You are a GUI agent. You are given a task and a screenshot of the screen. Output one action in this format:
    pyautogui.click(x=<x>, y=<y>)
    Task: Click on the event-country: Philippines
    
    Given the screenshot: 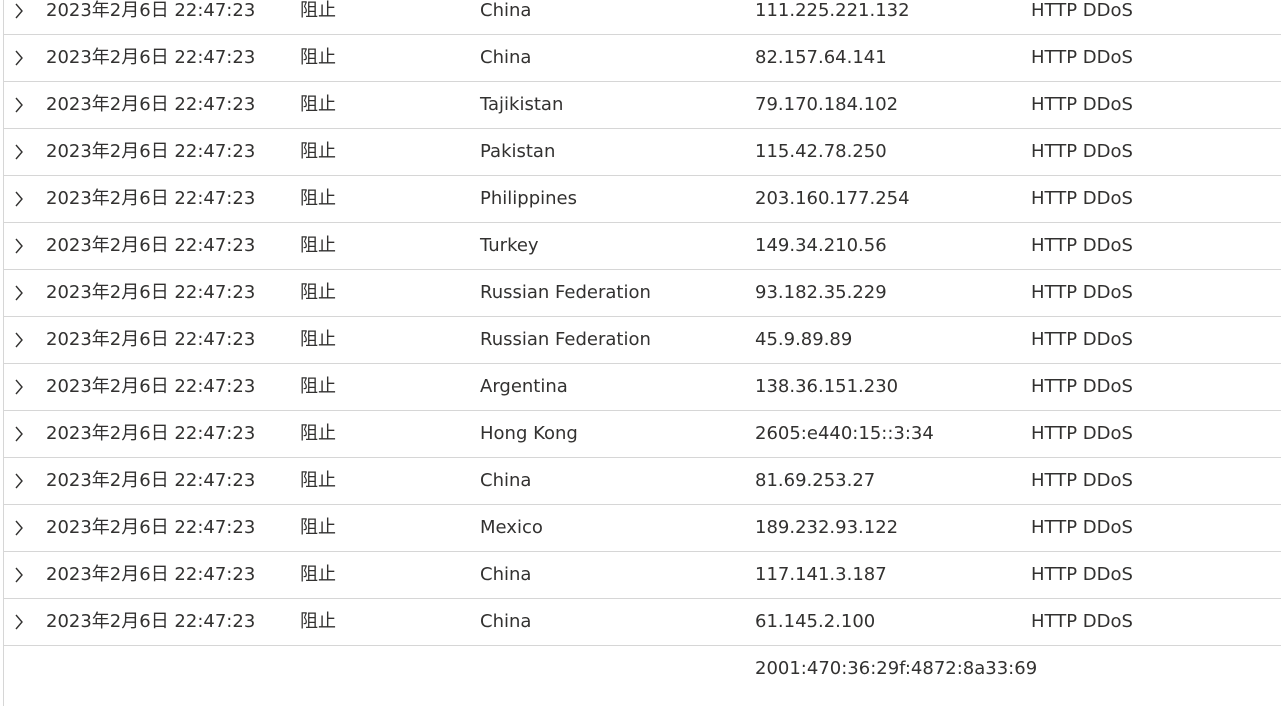 What is the action you would take?
    pyautogui.click(x=528, y=198)
    